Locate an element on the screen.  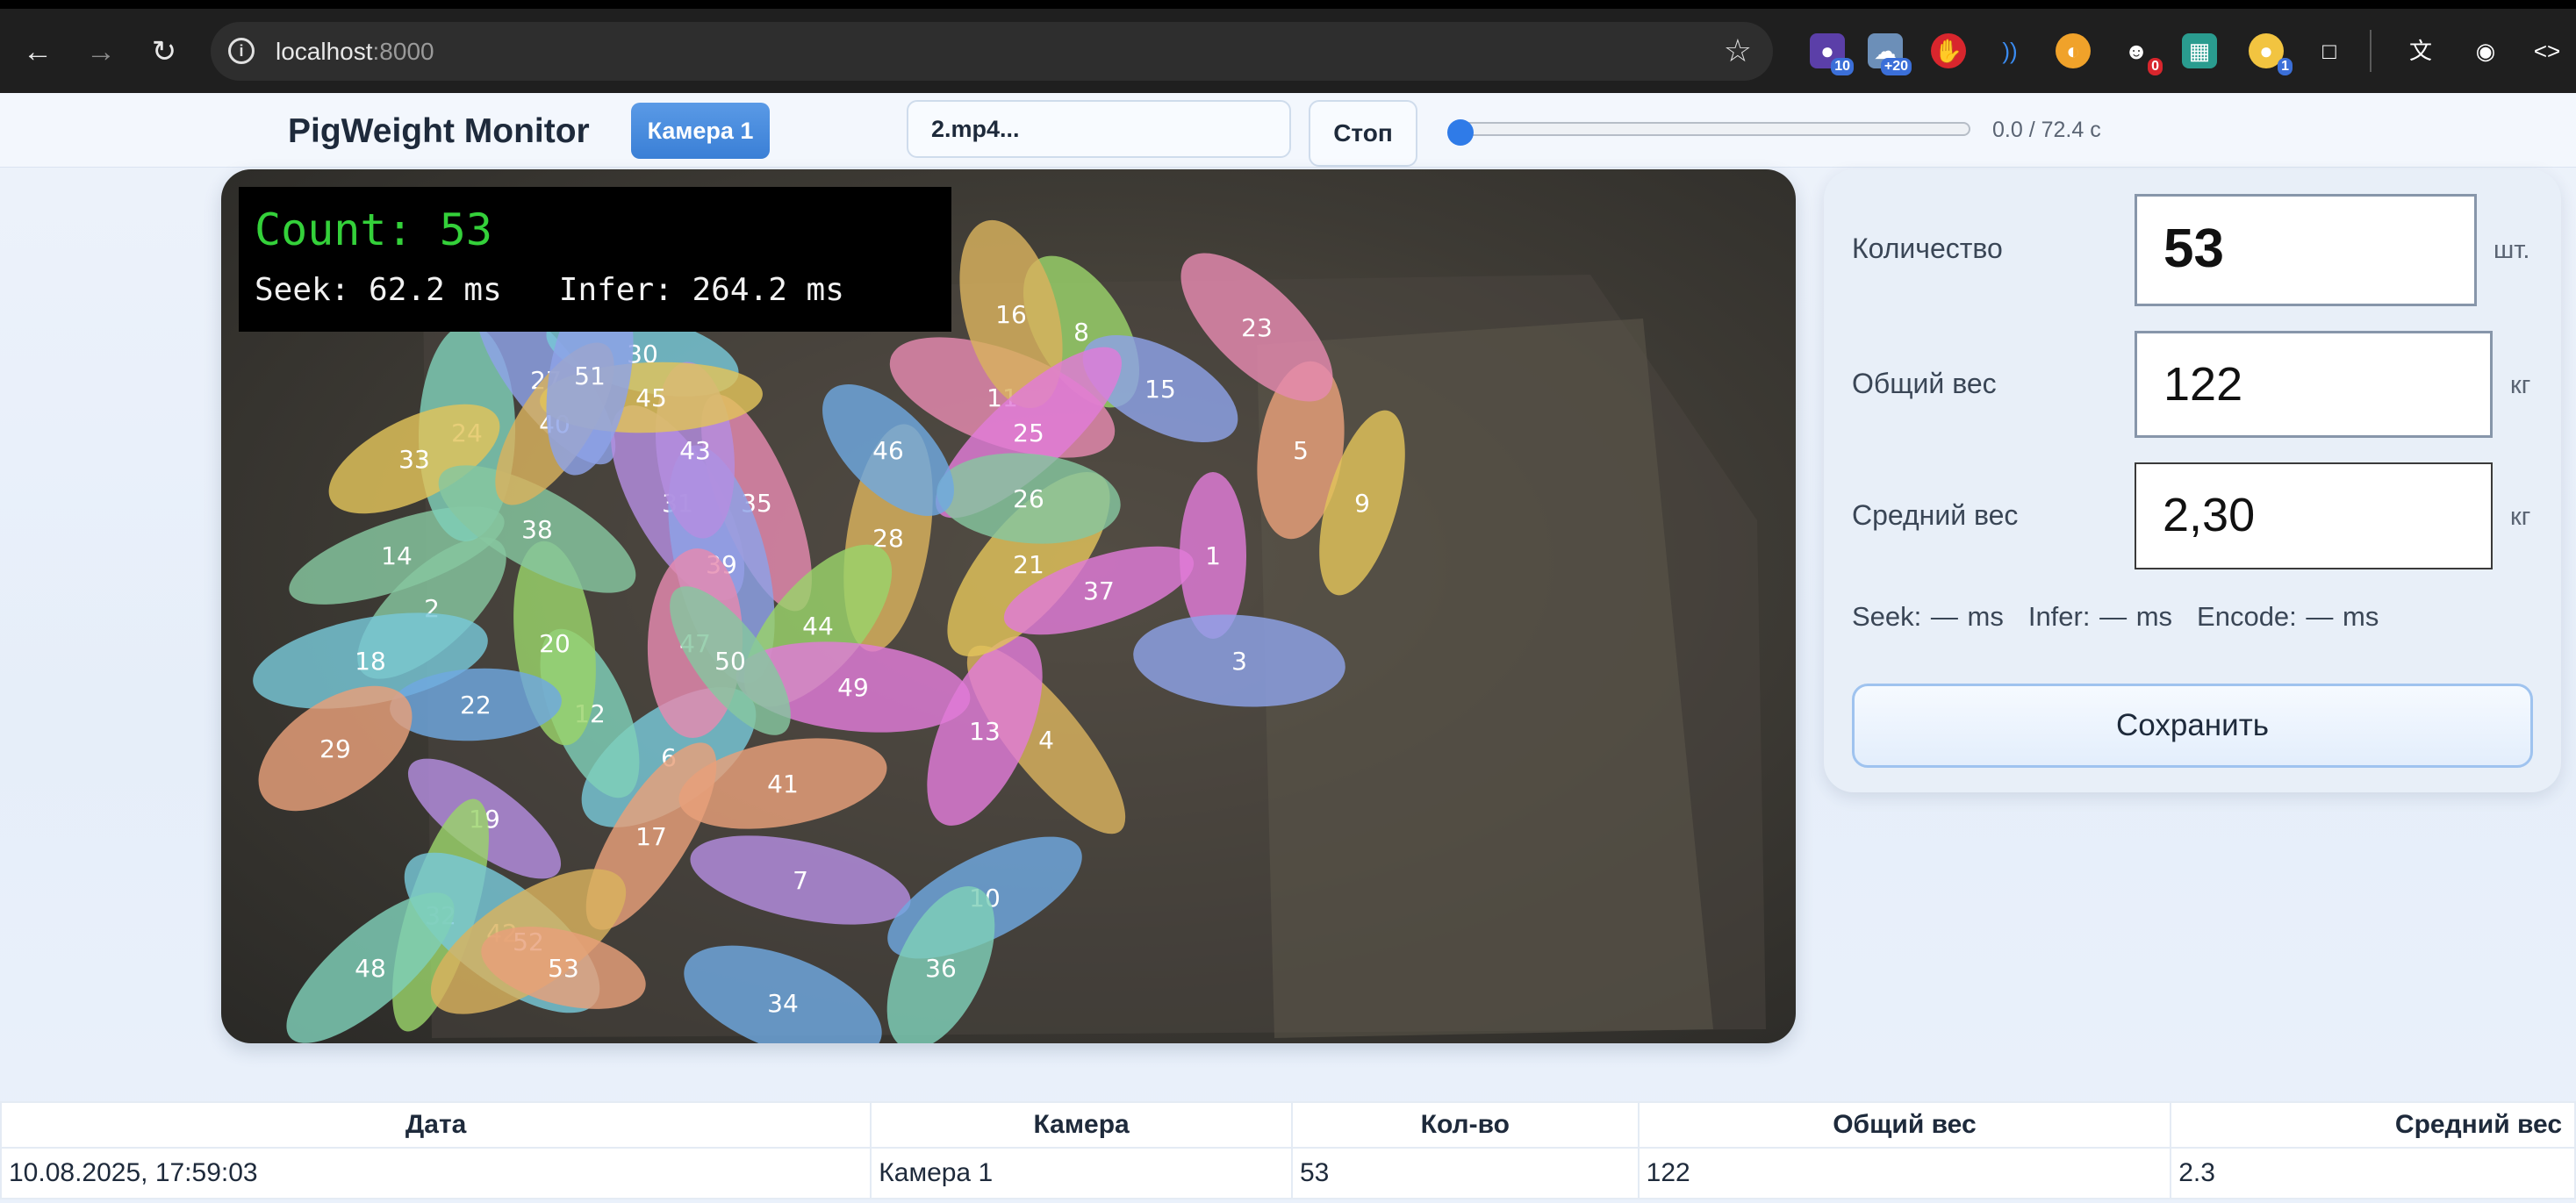
back-icon: ← is located at coordinates (37, 51).